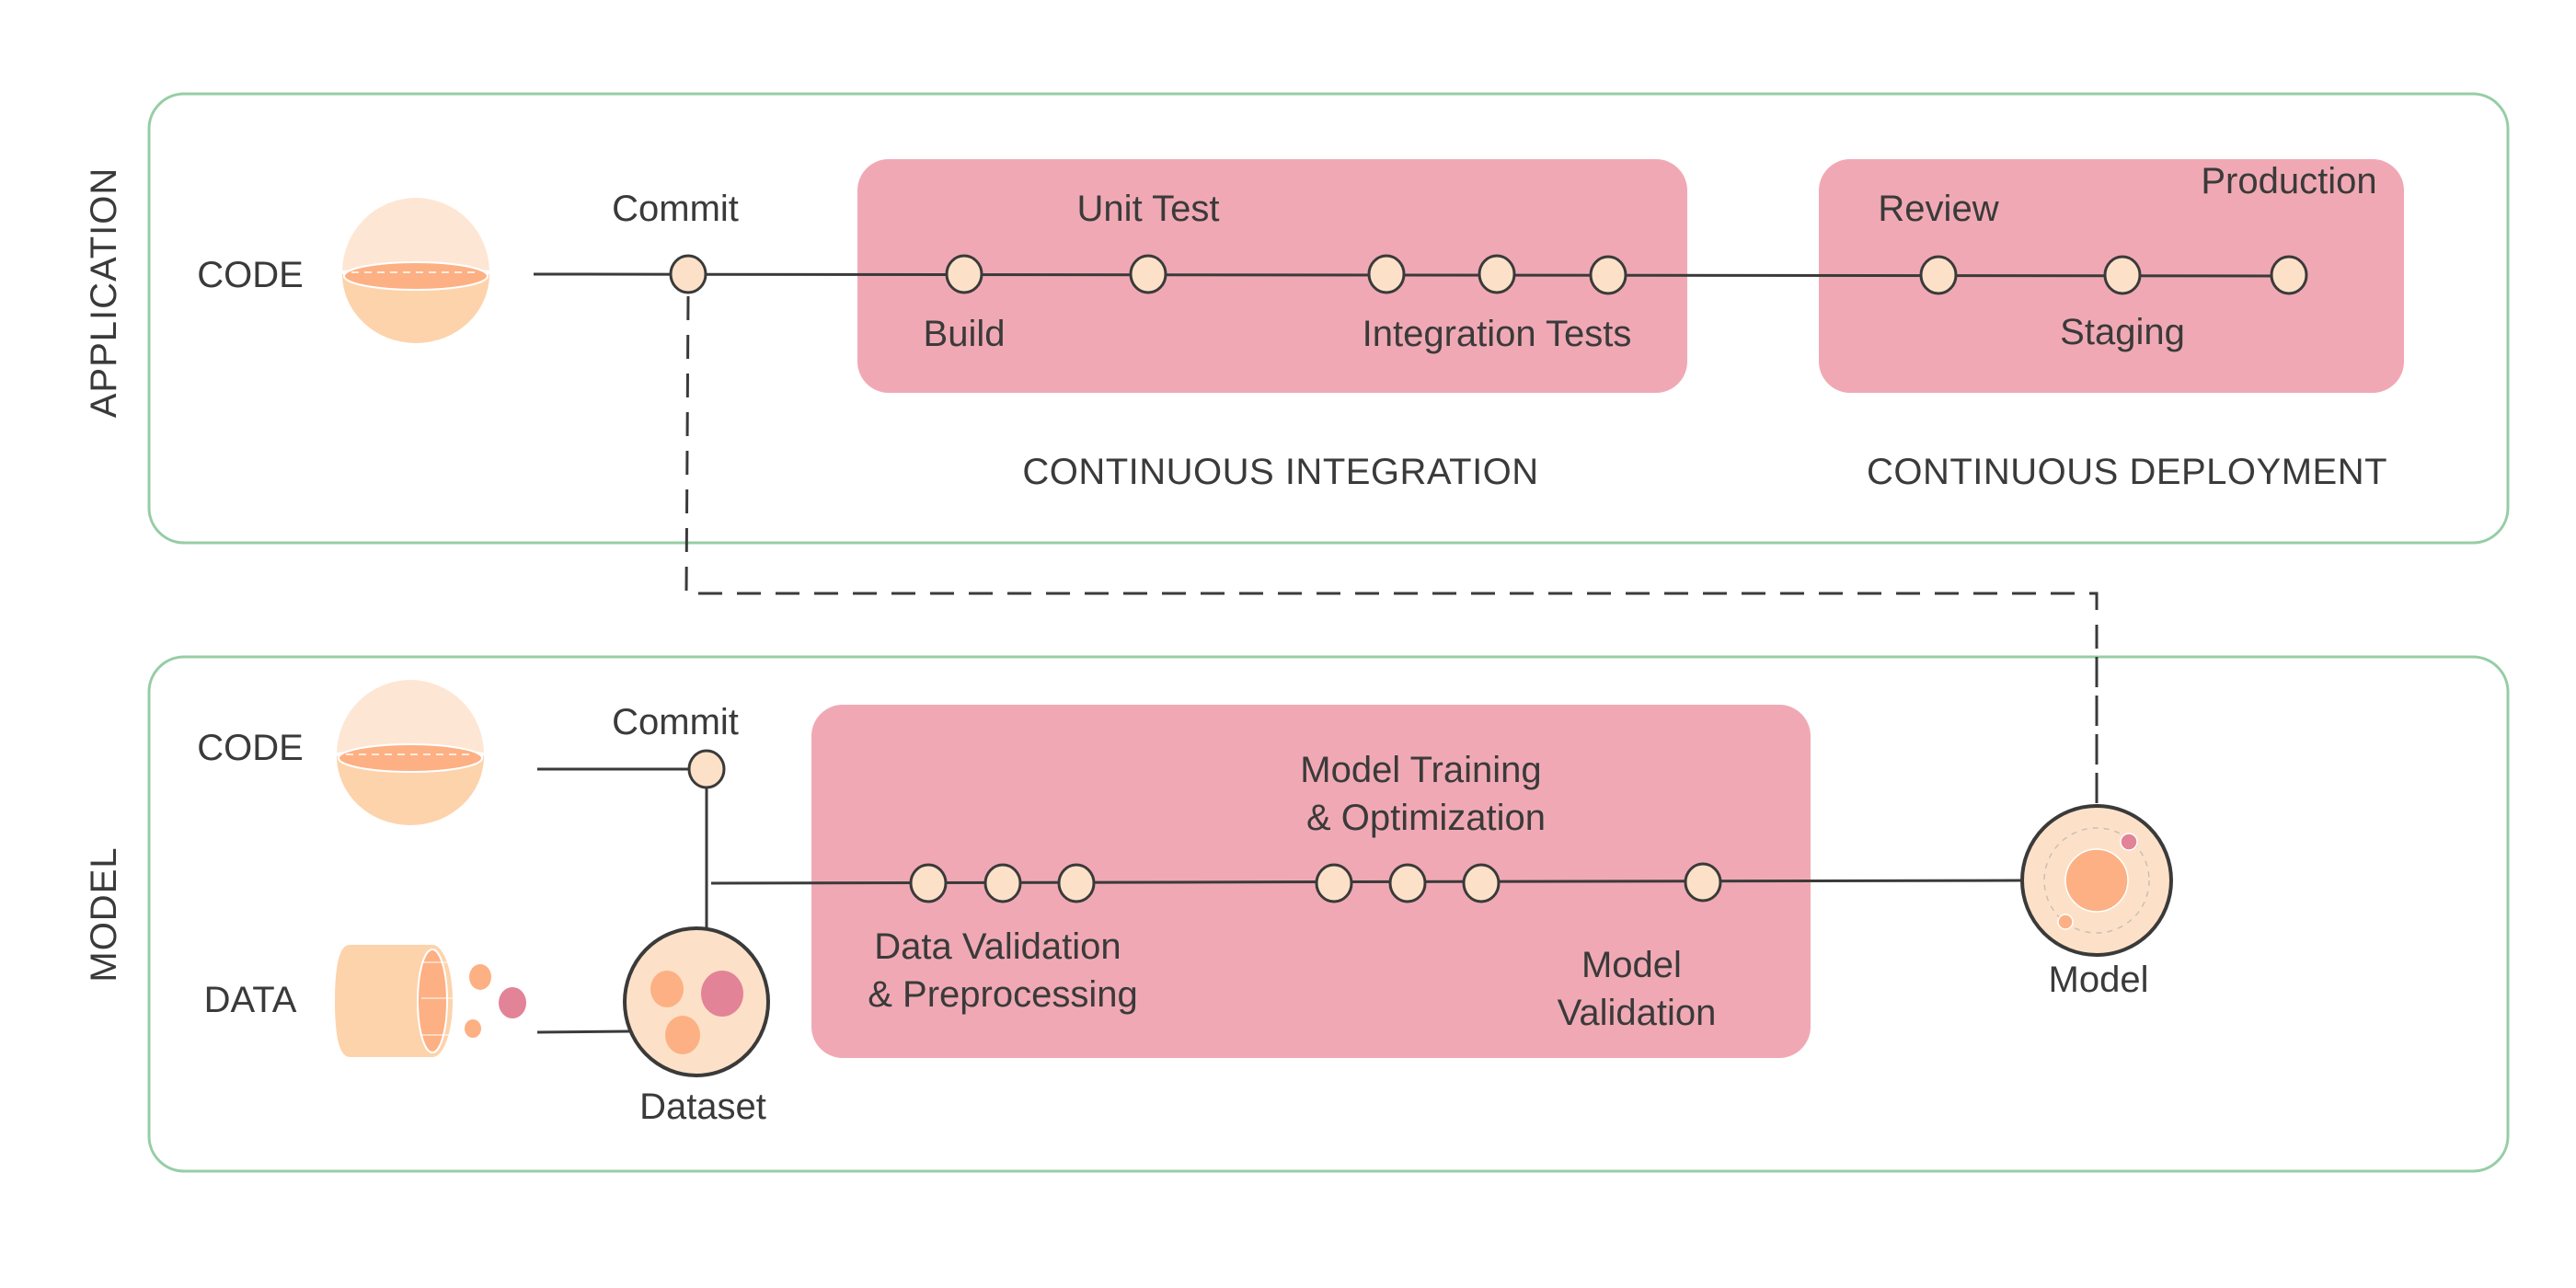 The width and height of the screenshot is (2576, 1288). I want to click on production-label: Production, so click(2288, 181).